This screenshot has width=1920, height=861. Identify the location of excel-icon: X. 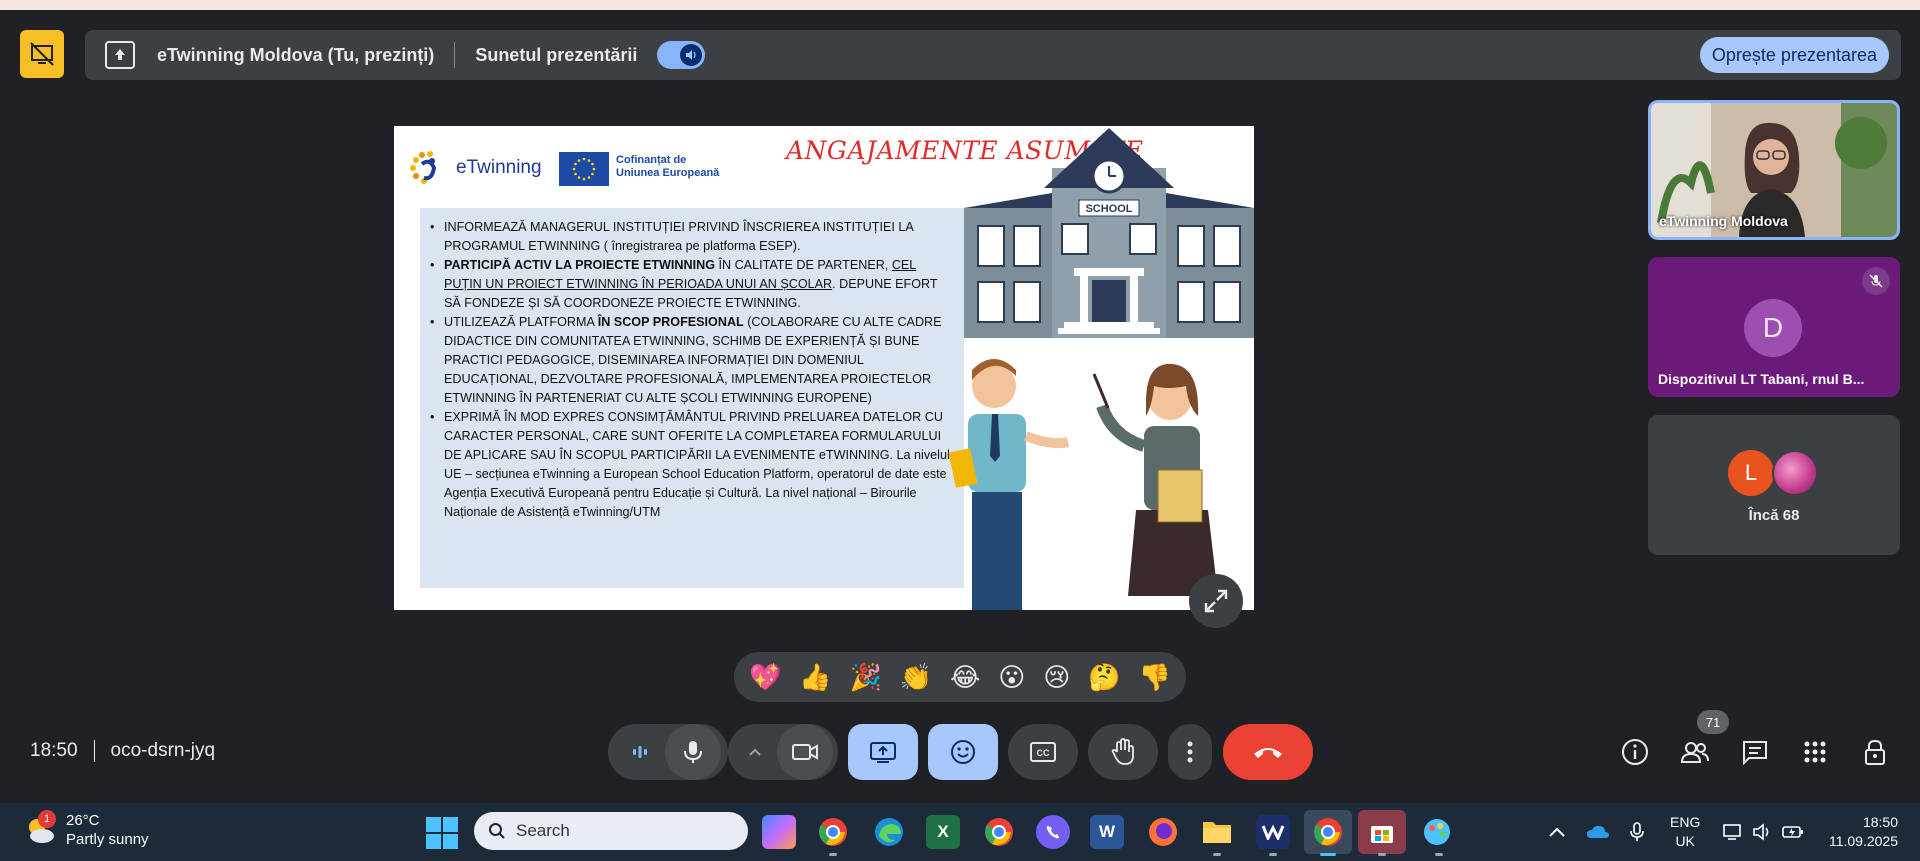
(943, 832).